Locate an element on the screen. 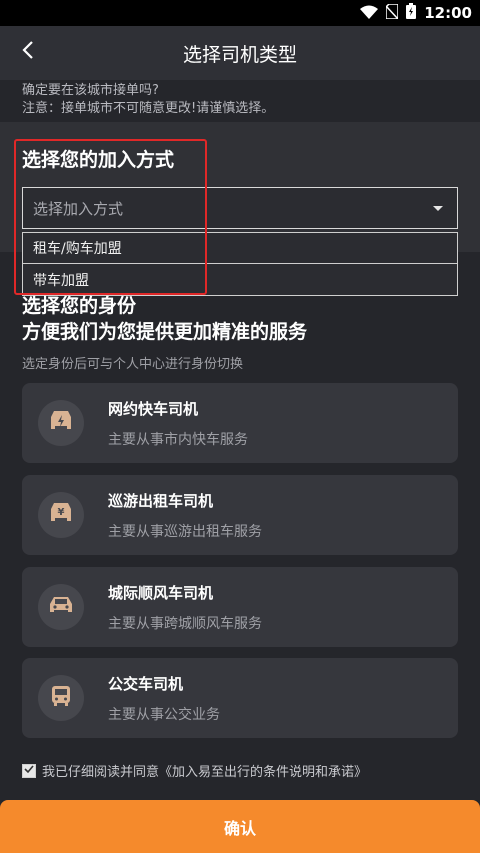 This screenshot has width=480, height=853. join-method-select: 选择加入方式 is located at coordinates (240, 208).